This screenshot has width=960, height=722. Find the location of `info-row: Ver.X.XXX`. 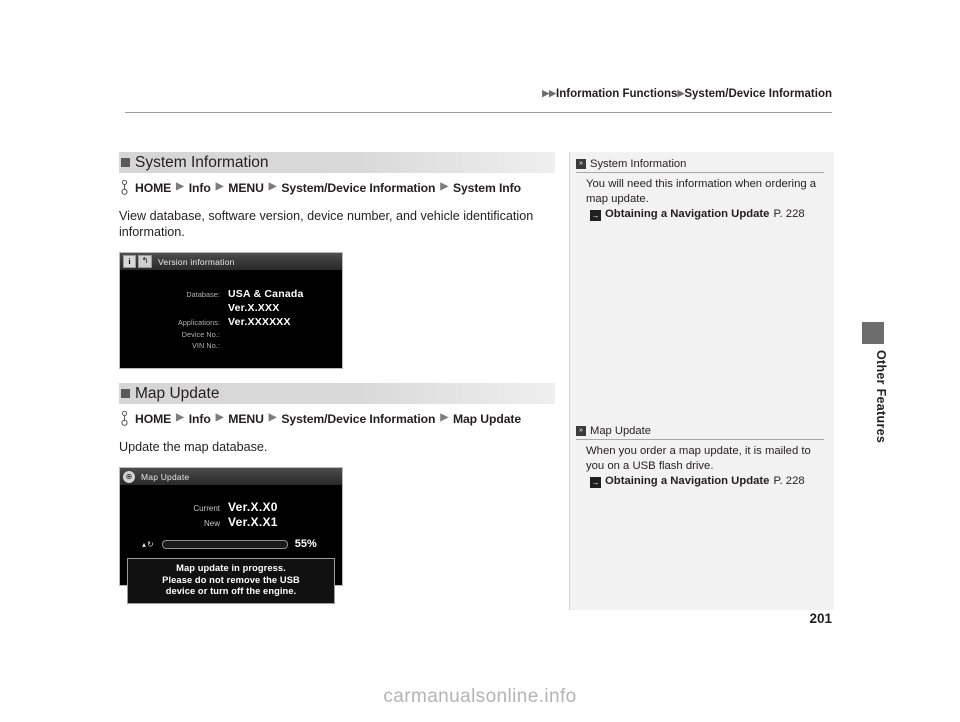

info-row: Ver.X.XXX is located at coordinates (231, 308).